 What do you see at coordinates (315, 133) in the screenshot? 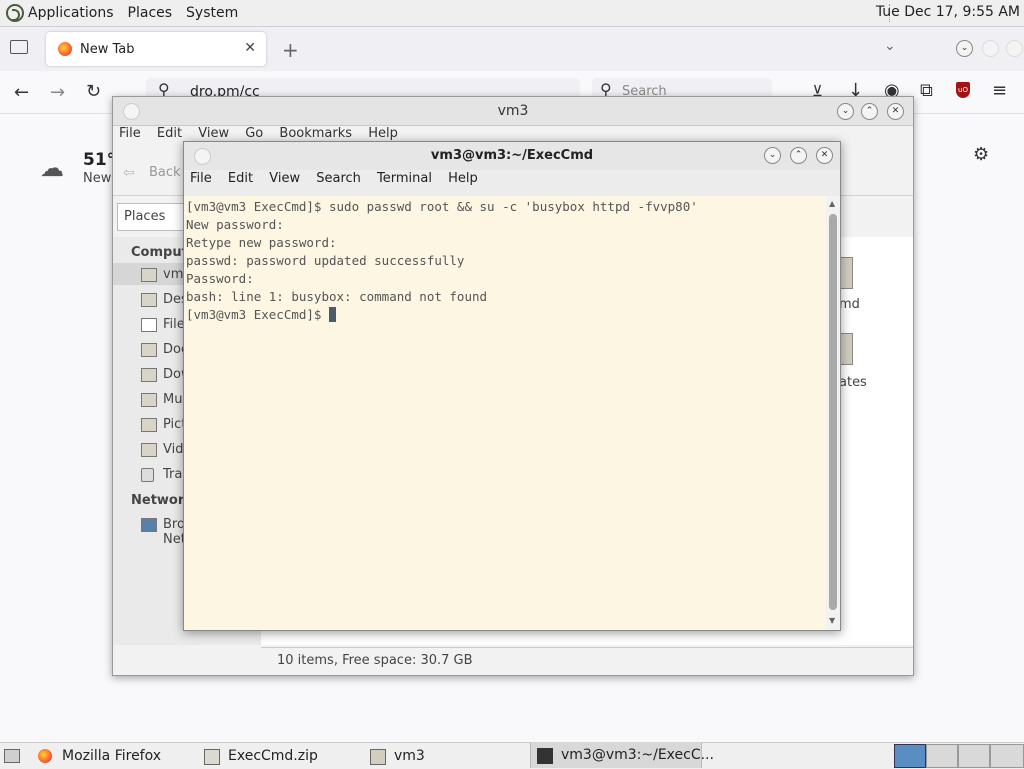
I see `fm-menu-bookmarks: Bookmarks` at bounding box center [315, 133].